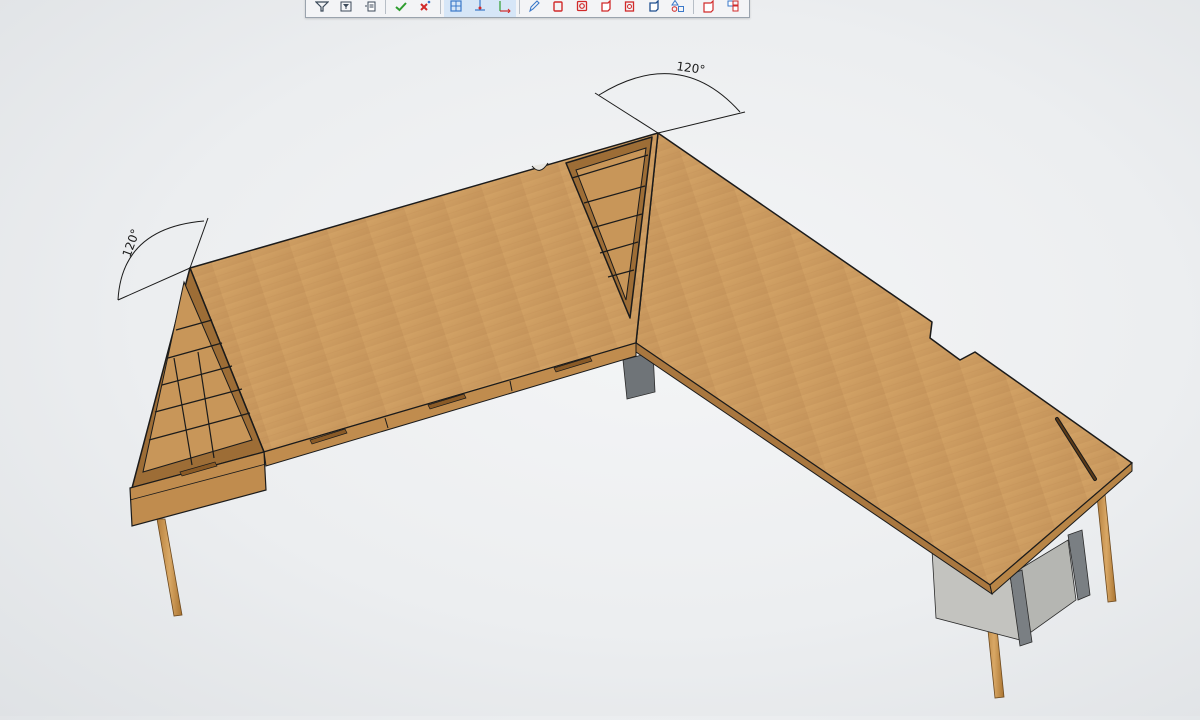 The height and width of the screenshot is (720, 1200). I want to click on axis-icon, so click(479, 5).